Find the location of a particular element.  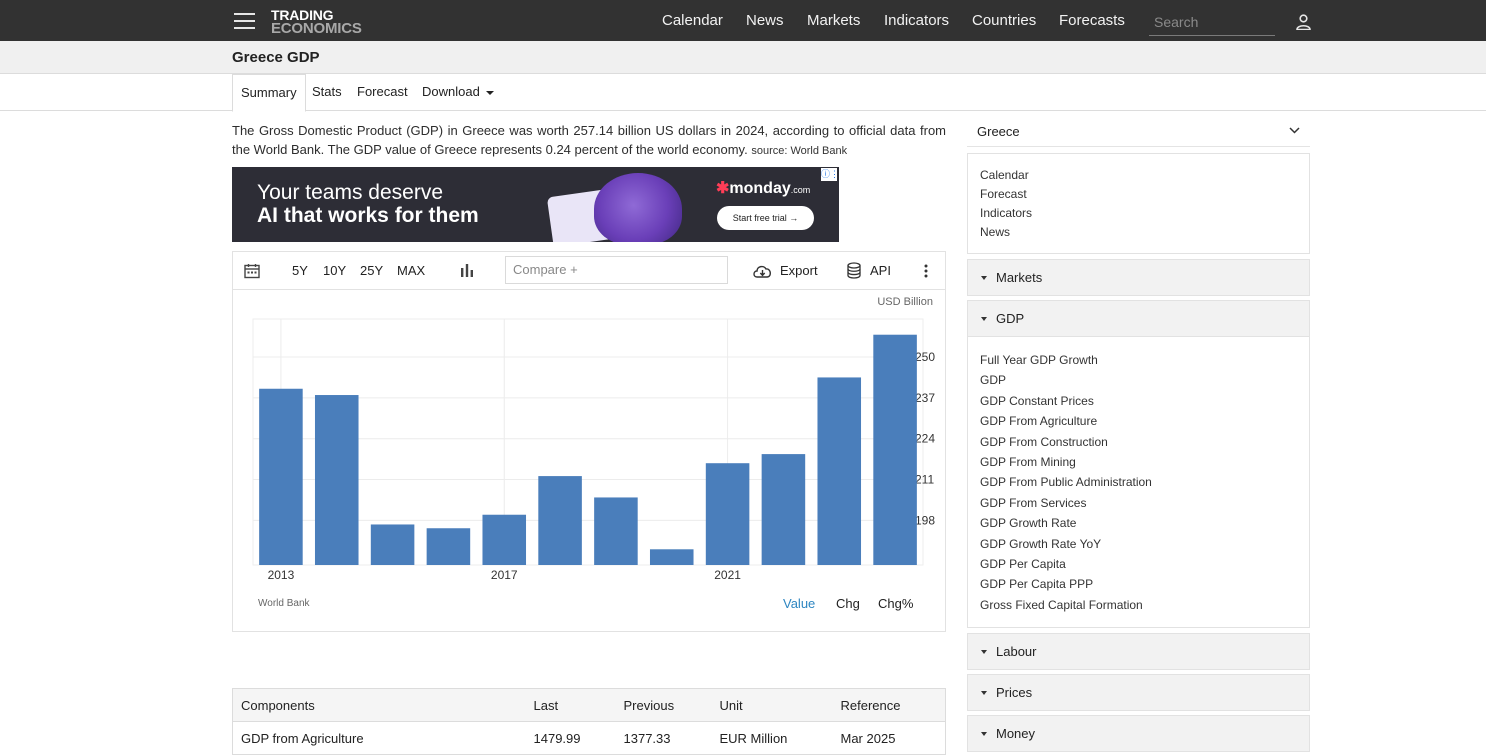

bar-2022 is located at coordinates (783, 509).